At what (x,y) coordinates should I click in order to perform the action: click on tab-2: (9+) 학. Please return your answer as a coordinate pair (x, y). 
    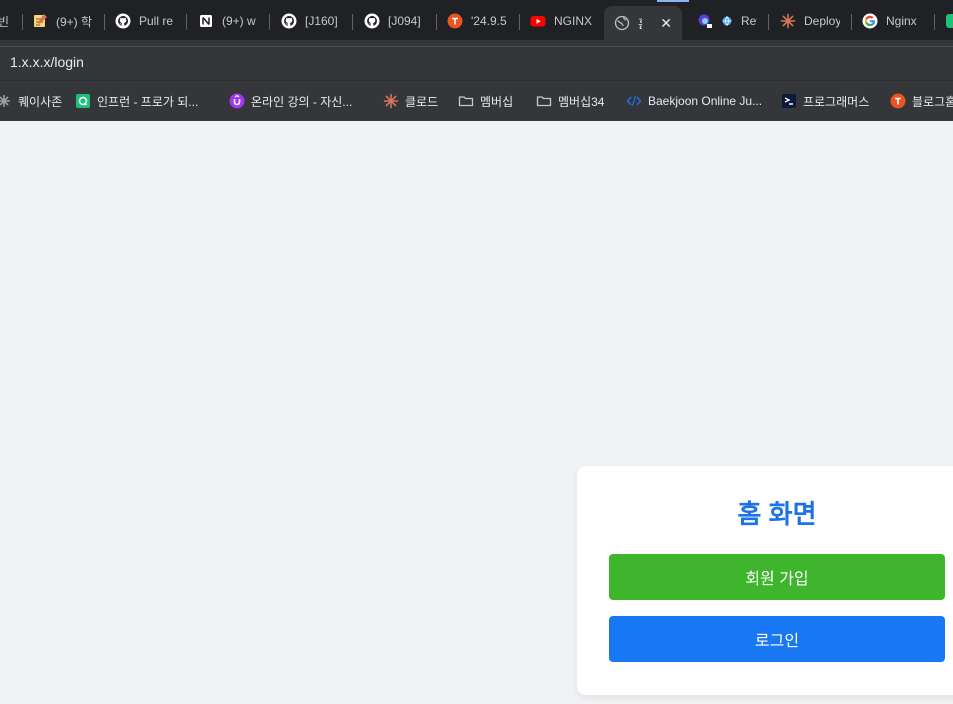
    Looking at the image, I should click on (62, 21).